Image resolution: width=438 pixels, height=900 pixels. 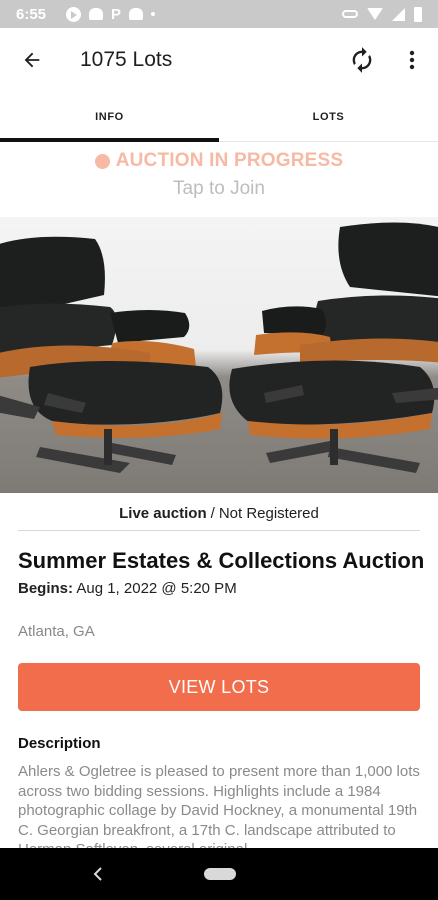 I want to click on refresh-button, so click(x=362, y=60).